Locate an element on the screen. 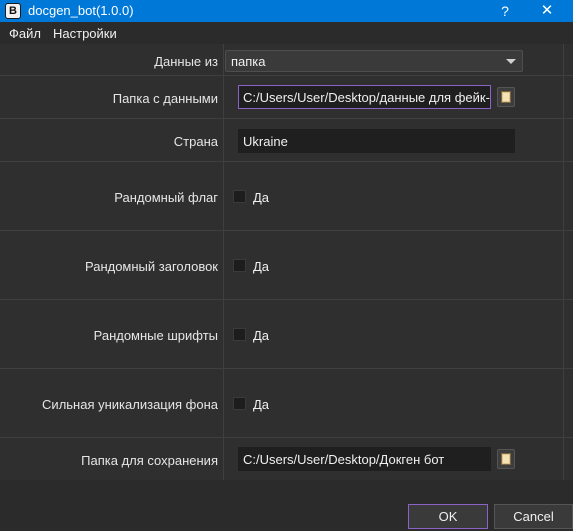  random-flag-label: Рандомный флаг is located at coordinates (166, 197).